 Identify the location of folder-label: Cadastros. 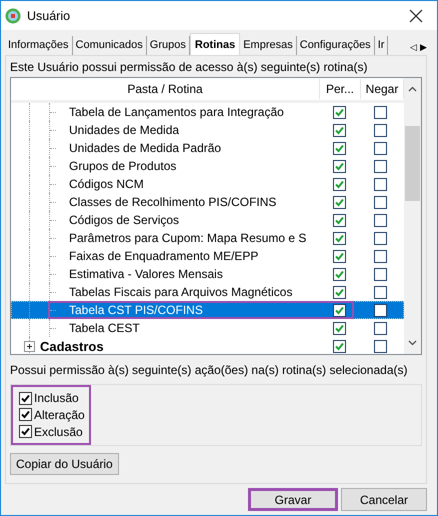
(72, 346).